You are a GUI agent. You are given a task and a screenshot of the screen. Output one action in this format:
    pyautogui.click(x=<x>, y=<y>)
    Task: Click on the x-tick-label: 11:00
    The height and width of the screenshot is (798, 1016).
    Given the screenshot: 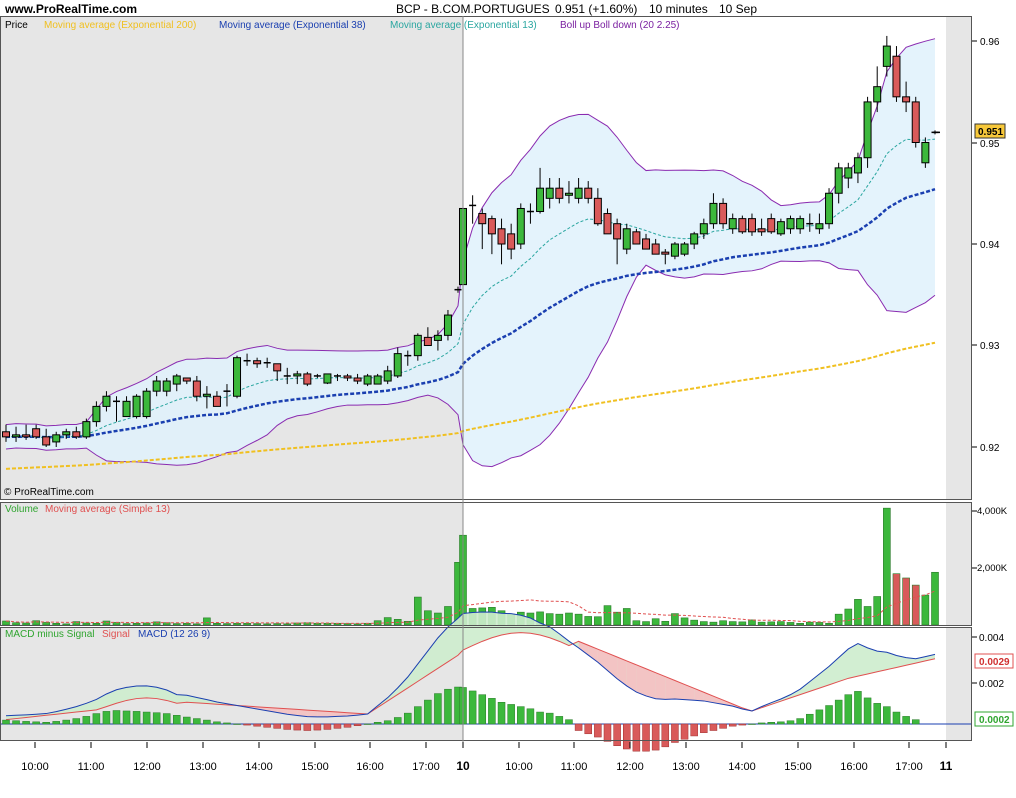 What is the action you would take?
    pyautogui.click(x=91, y=767)
    